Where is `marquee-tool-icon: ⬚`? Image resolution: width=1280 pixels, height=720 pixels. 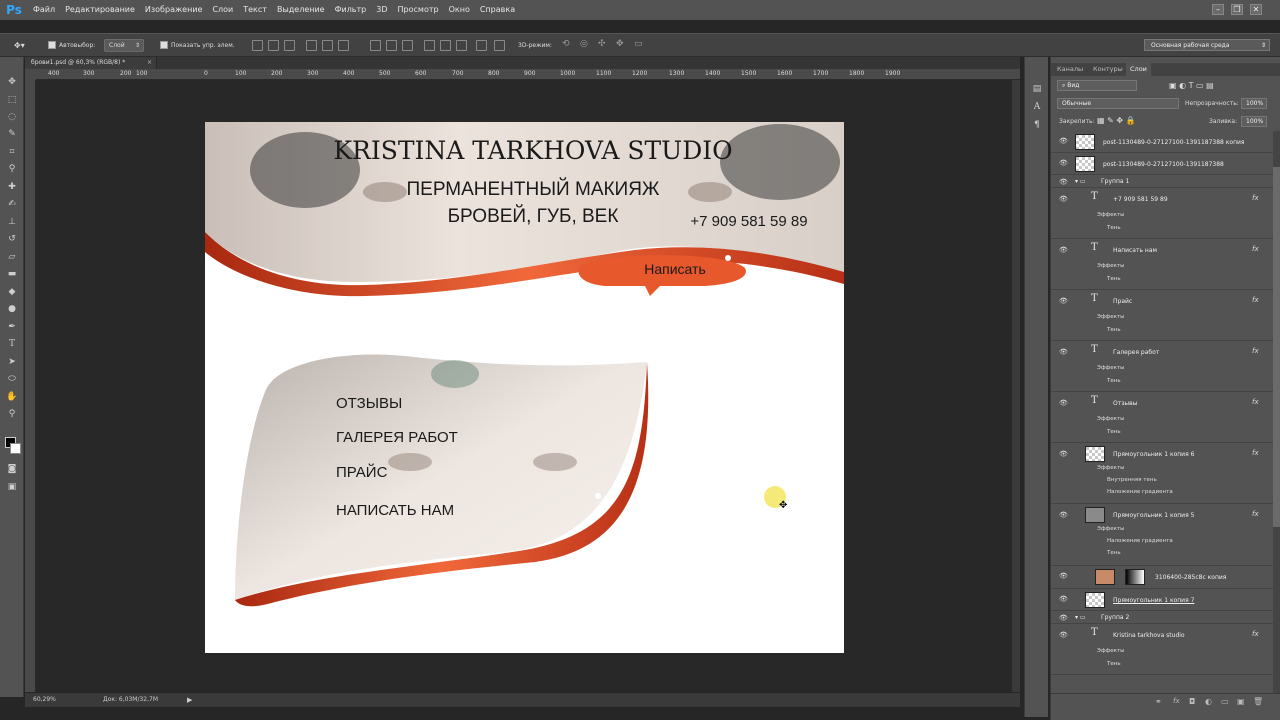 marquee-tool-icon: ⬚ is located at coordinates (12, 100).